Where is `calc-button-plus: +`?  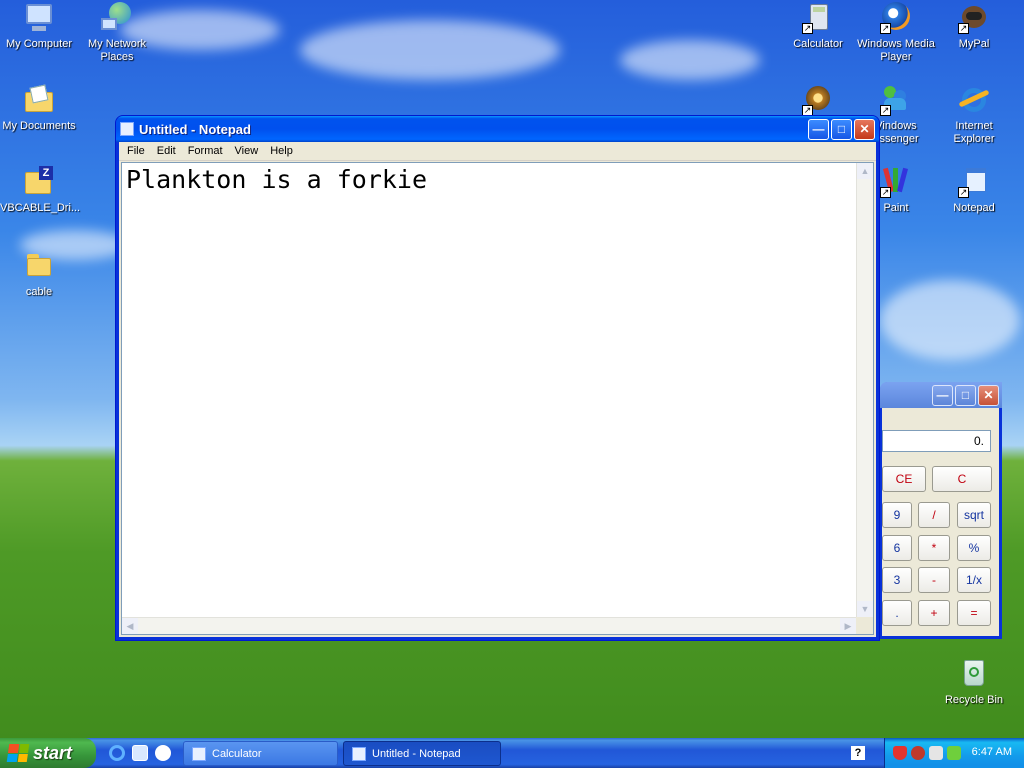 calc-button-plus: + is located at coordinates (934, 613).